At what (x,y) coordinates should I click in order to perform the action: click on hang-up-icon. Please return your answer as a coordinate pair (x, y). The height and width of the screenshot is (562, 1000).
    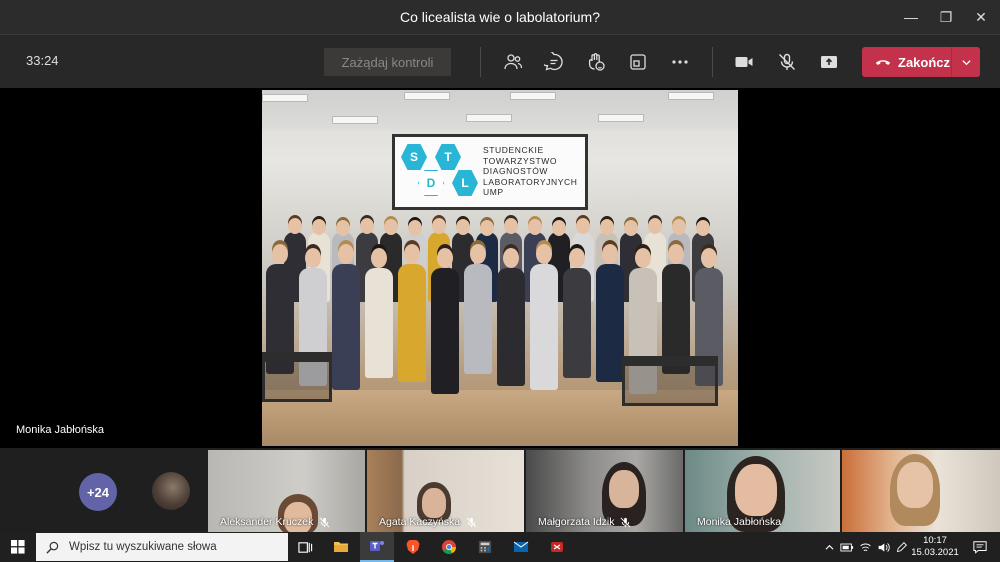
    Looking at the image, I should click on (883, 62).